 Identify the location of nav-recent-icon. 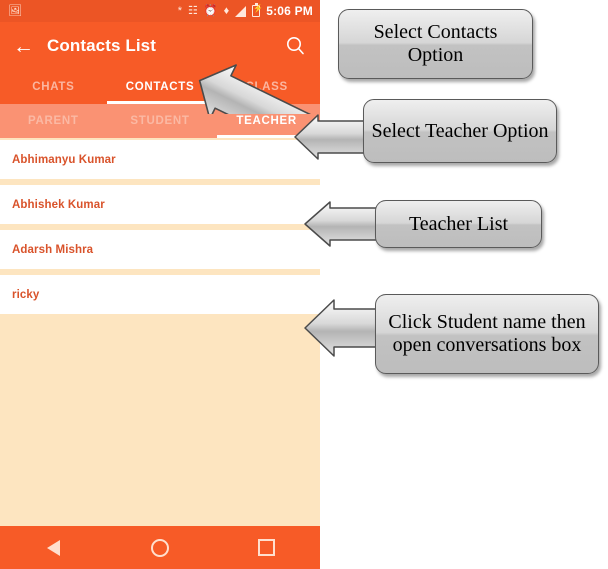
(267, 547).